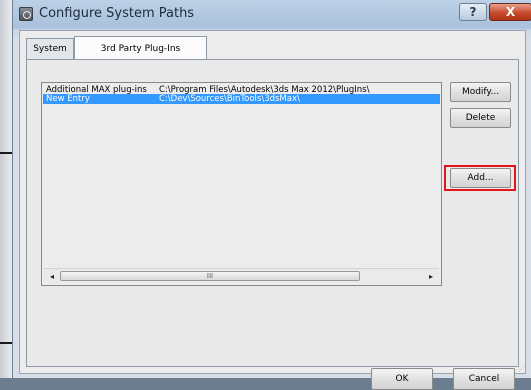  I want to click on list-item-path: C:\Dev\Sources\BinTools\3dsMax\, so click(229, 99).